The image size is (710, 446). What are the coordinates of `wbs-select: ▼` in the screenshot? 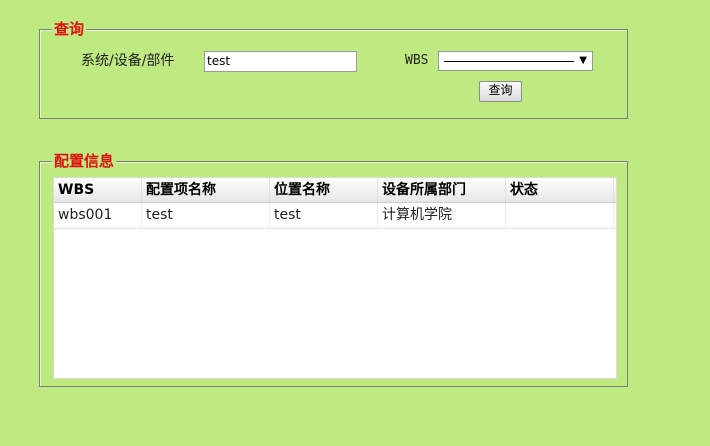 It's located at (515, 61).